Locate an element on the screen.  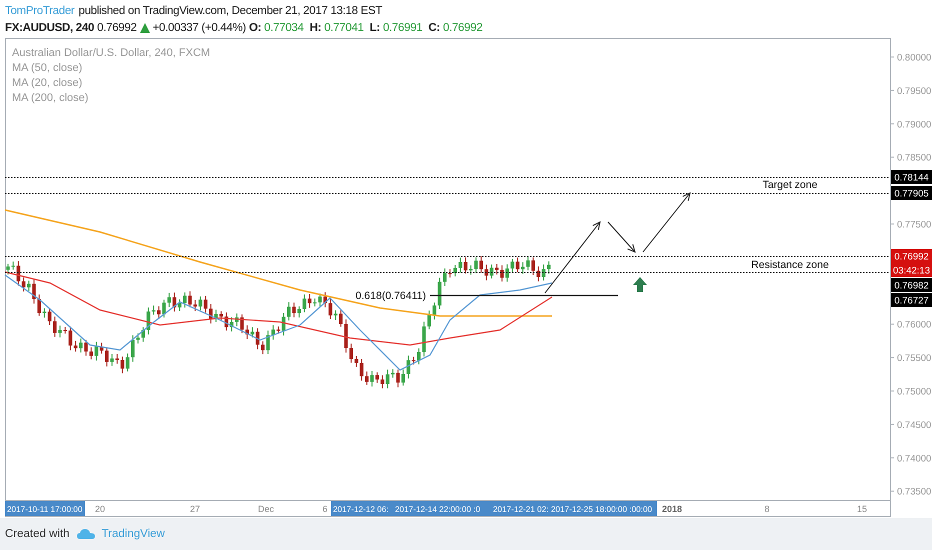
author-link: TomProTrader is located at coordinates (39, 10).